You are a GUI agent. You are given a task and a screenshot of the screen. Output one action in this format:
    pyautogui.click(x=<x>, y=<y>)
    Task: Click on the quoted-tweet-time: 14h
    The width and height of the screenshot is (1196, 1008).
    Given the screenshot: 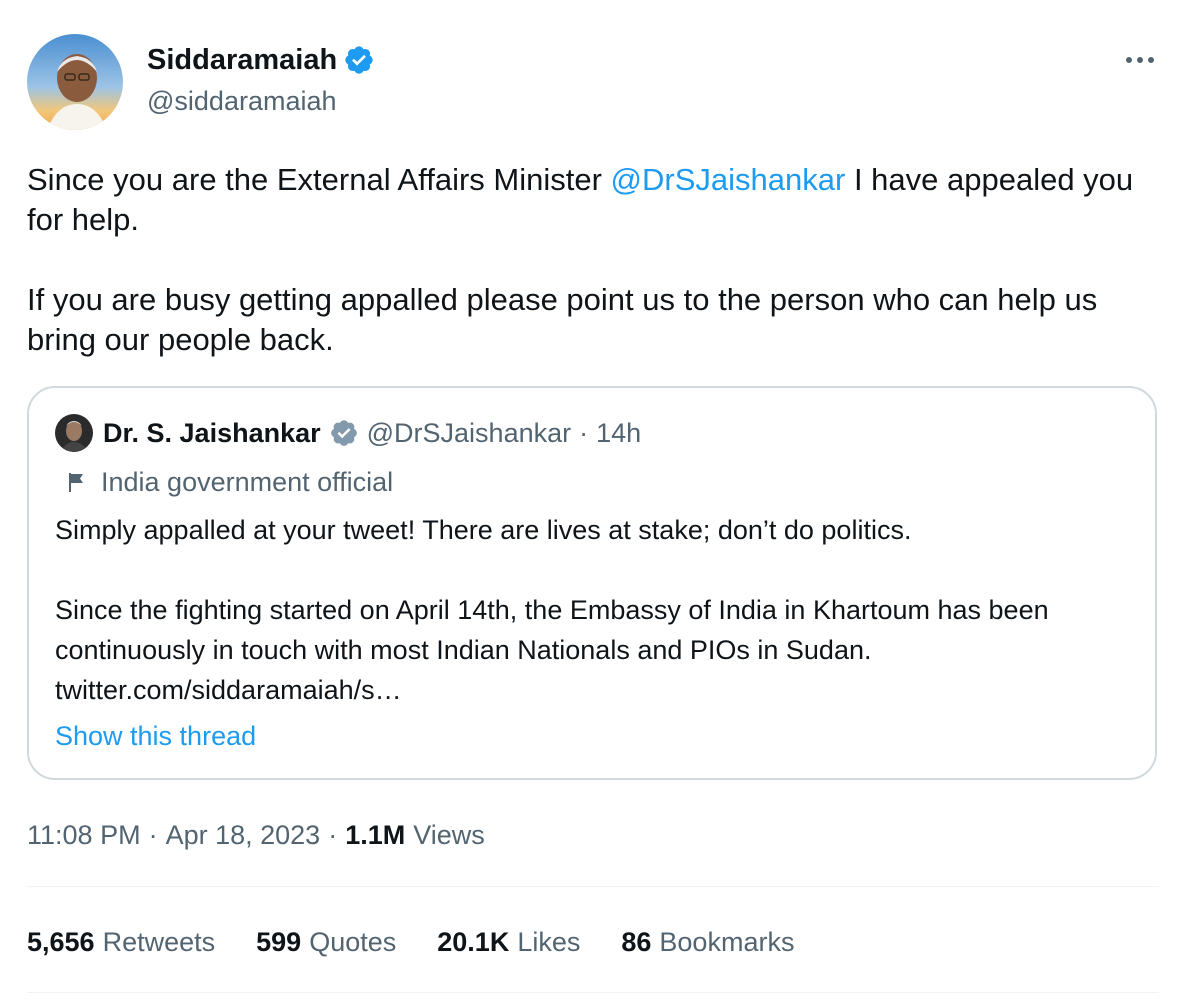 What is the action you would take?
    pyautogui.click(x=618, y=433)
    